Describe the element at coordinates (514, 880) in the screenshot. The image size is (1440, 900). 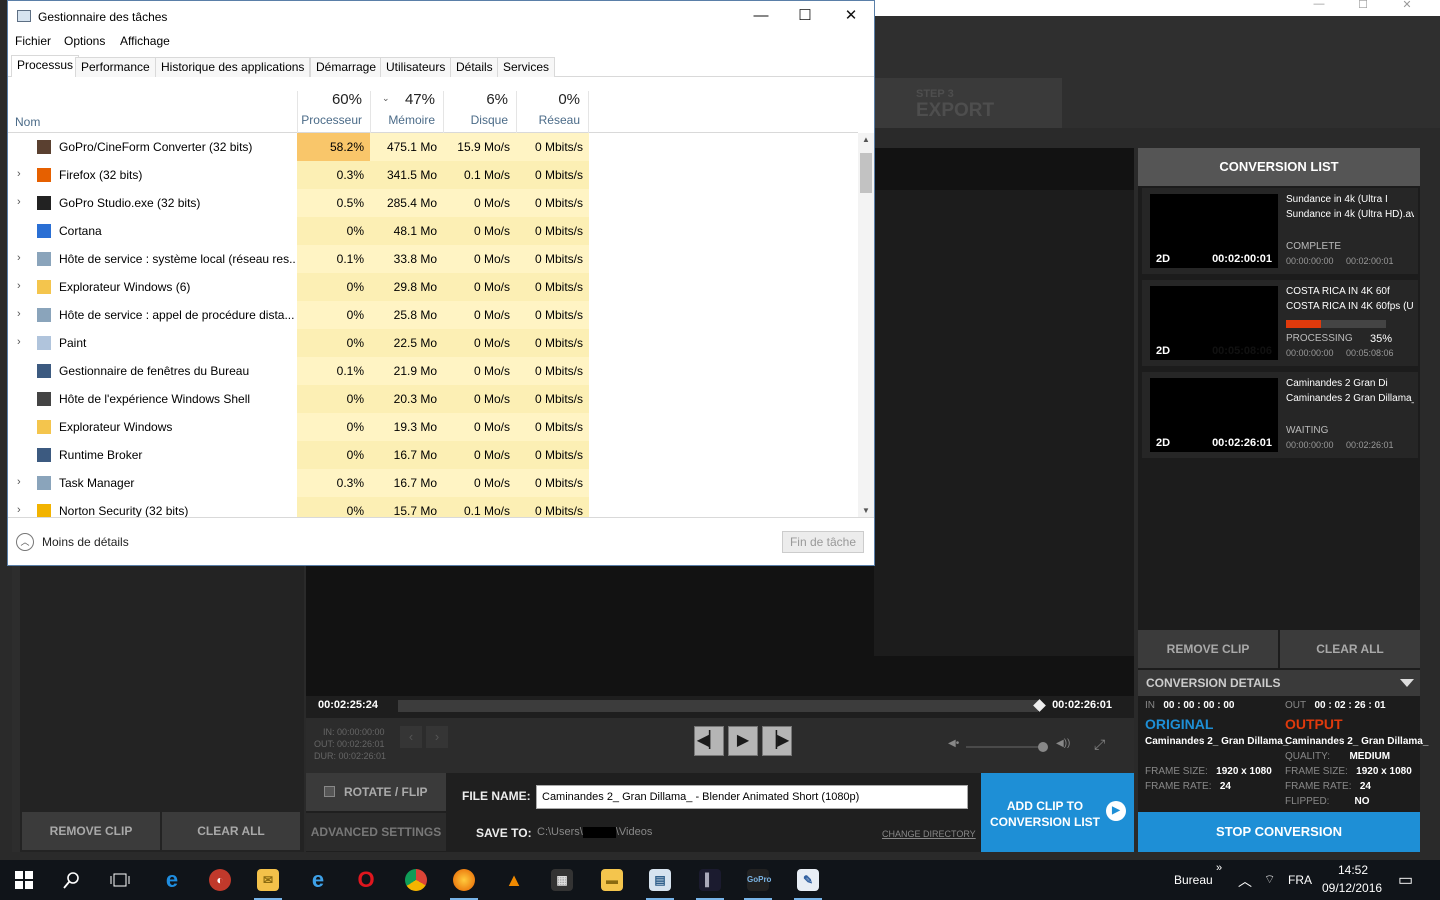
I see `vlc-icon: ▲` at that location.